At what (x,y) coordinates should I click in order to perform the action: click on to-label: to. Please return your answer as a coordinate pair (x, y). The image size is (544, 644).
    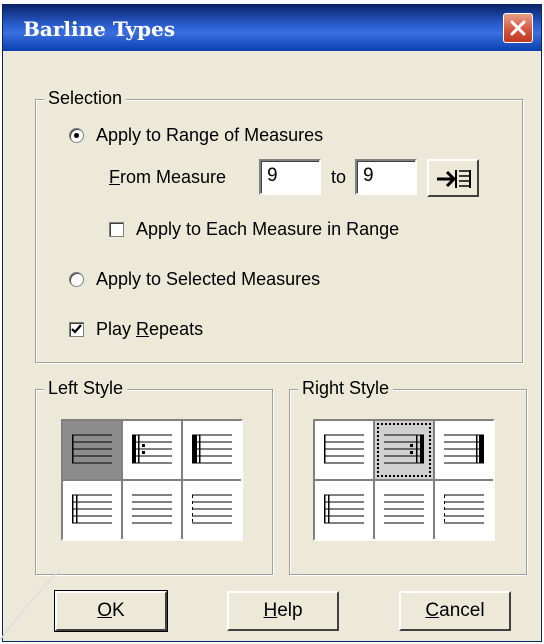
    Looking at the image, I should click on (338, 177).